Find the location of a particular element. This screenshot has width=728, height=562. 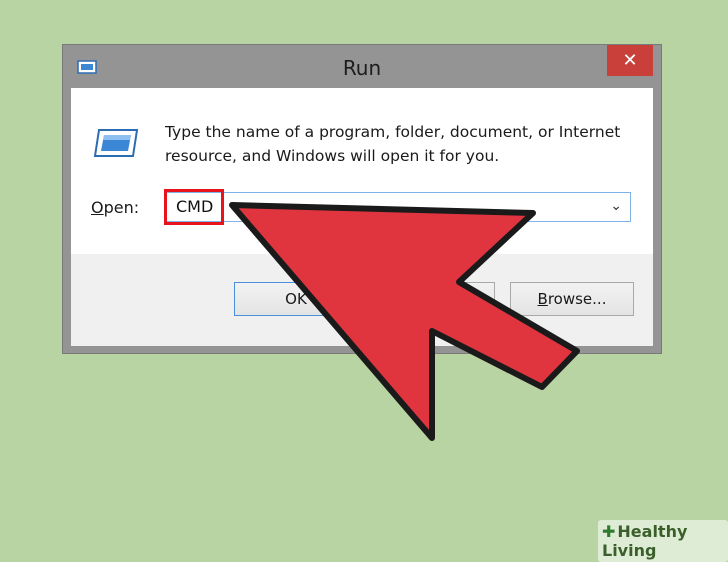

plus-icon: ✚ is located at coordinates (609, 531).